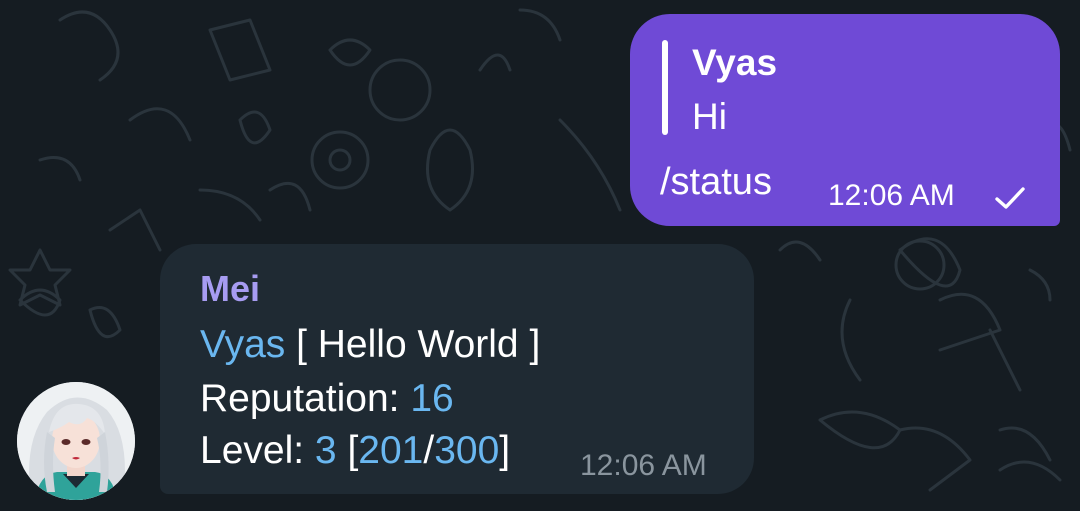 The width and height of the screenshot is (1080, 511). Describe the element at coordinates (305, 398) in the screenshot. I see `reputation-label: Reputation:` at that location.